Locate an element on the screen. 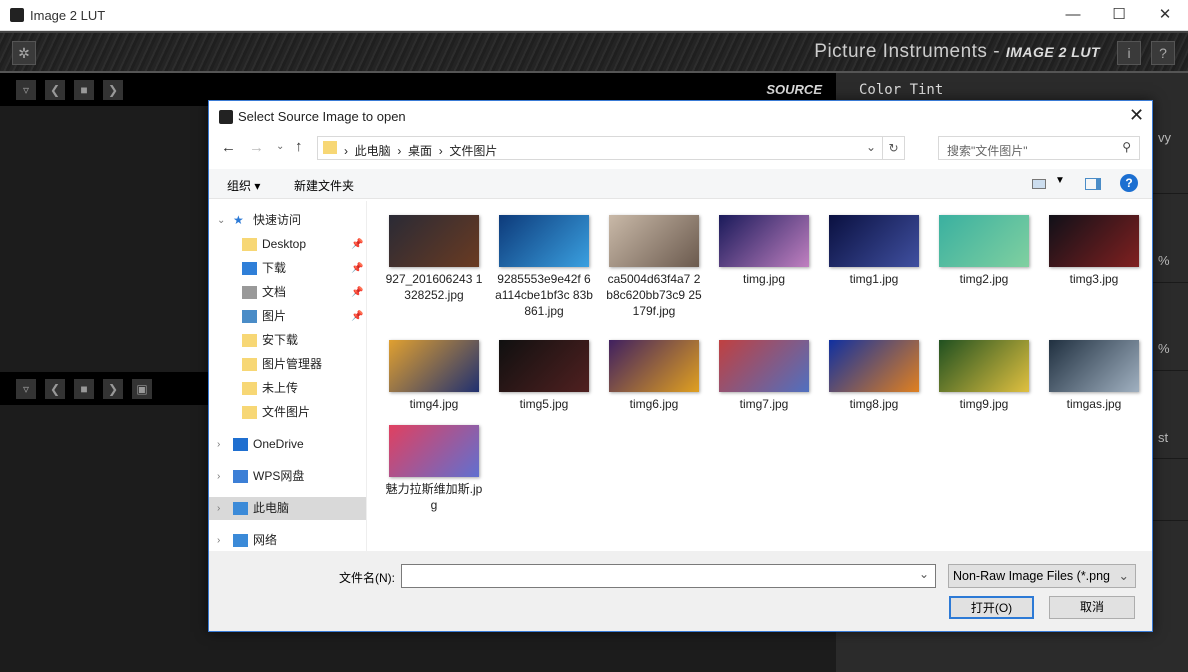 This screenshot has width=1188, height=672. nav-item-label: 未上传 is located at coordinates (280, 388).